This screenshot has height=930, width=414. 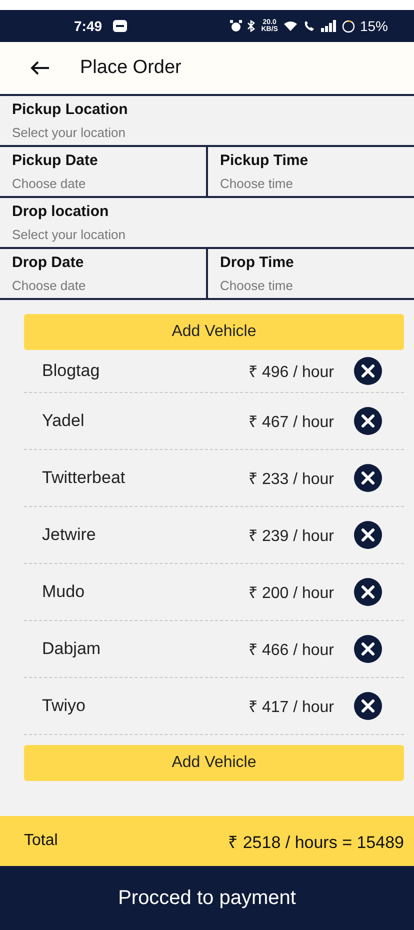 I want to click on alarm-icon, so click(x=236, y=26).